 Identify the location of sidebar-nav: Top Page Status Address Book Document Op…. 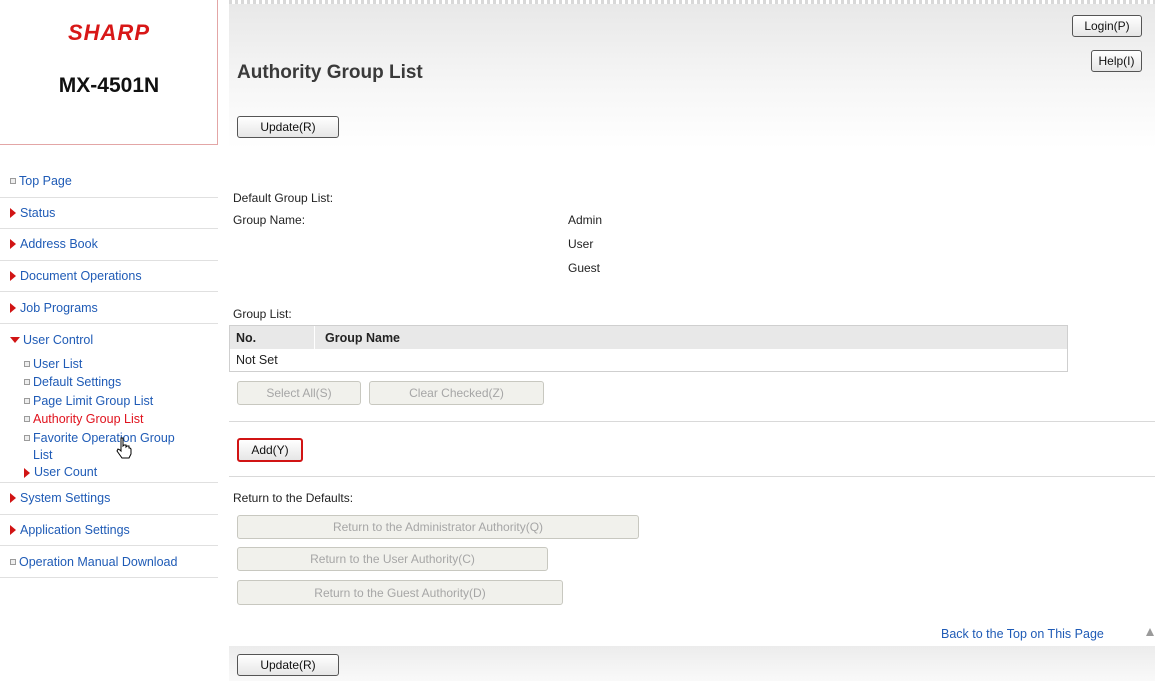
(109, 372).